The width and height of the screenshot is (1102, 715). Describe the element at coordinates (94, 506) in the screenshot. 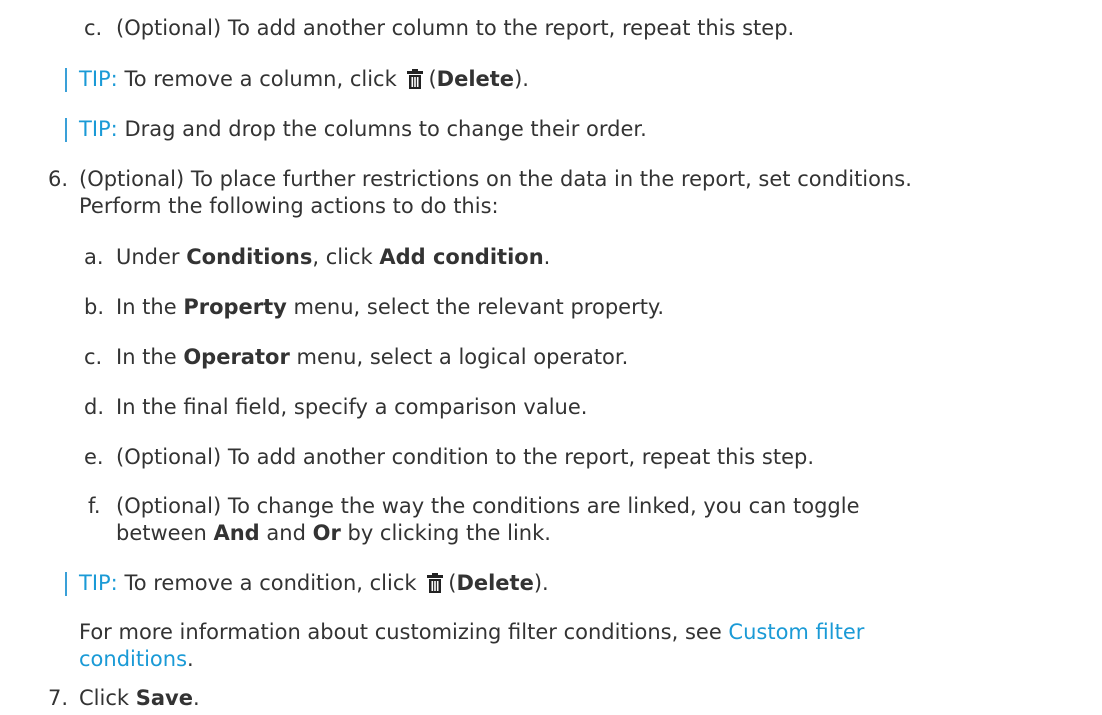

I see `list-marker: f.` at that location.